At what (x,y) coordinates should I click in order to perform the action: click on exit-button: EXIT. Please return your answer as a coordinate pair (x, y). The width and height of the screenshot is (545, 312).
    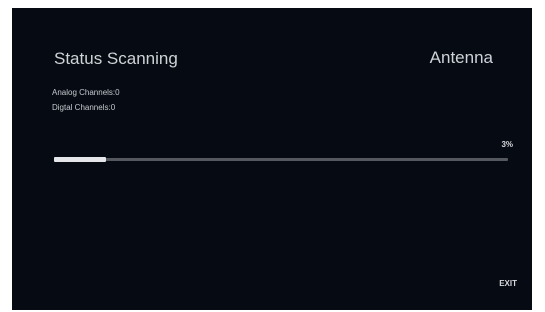
    Looking at the image, I should click on (508, 283).